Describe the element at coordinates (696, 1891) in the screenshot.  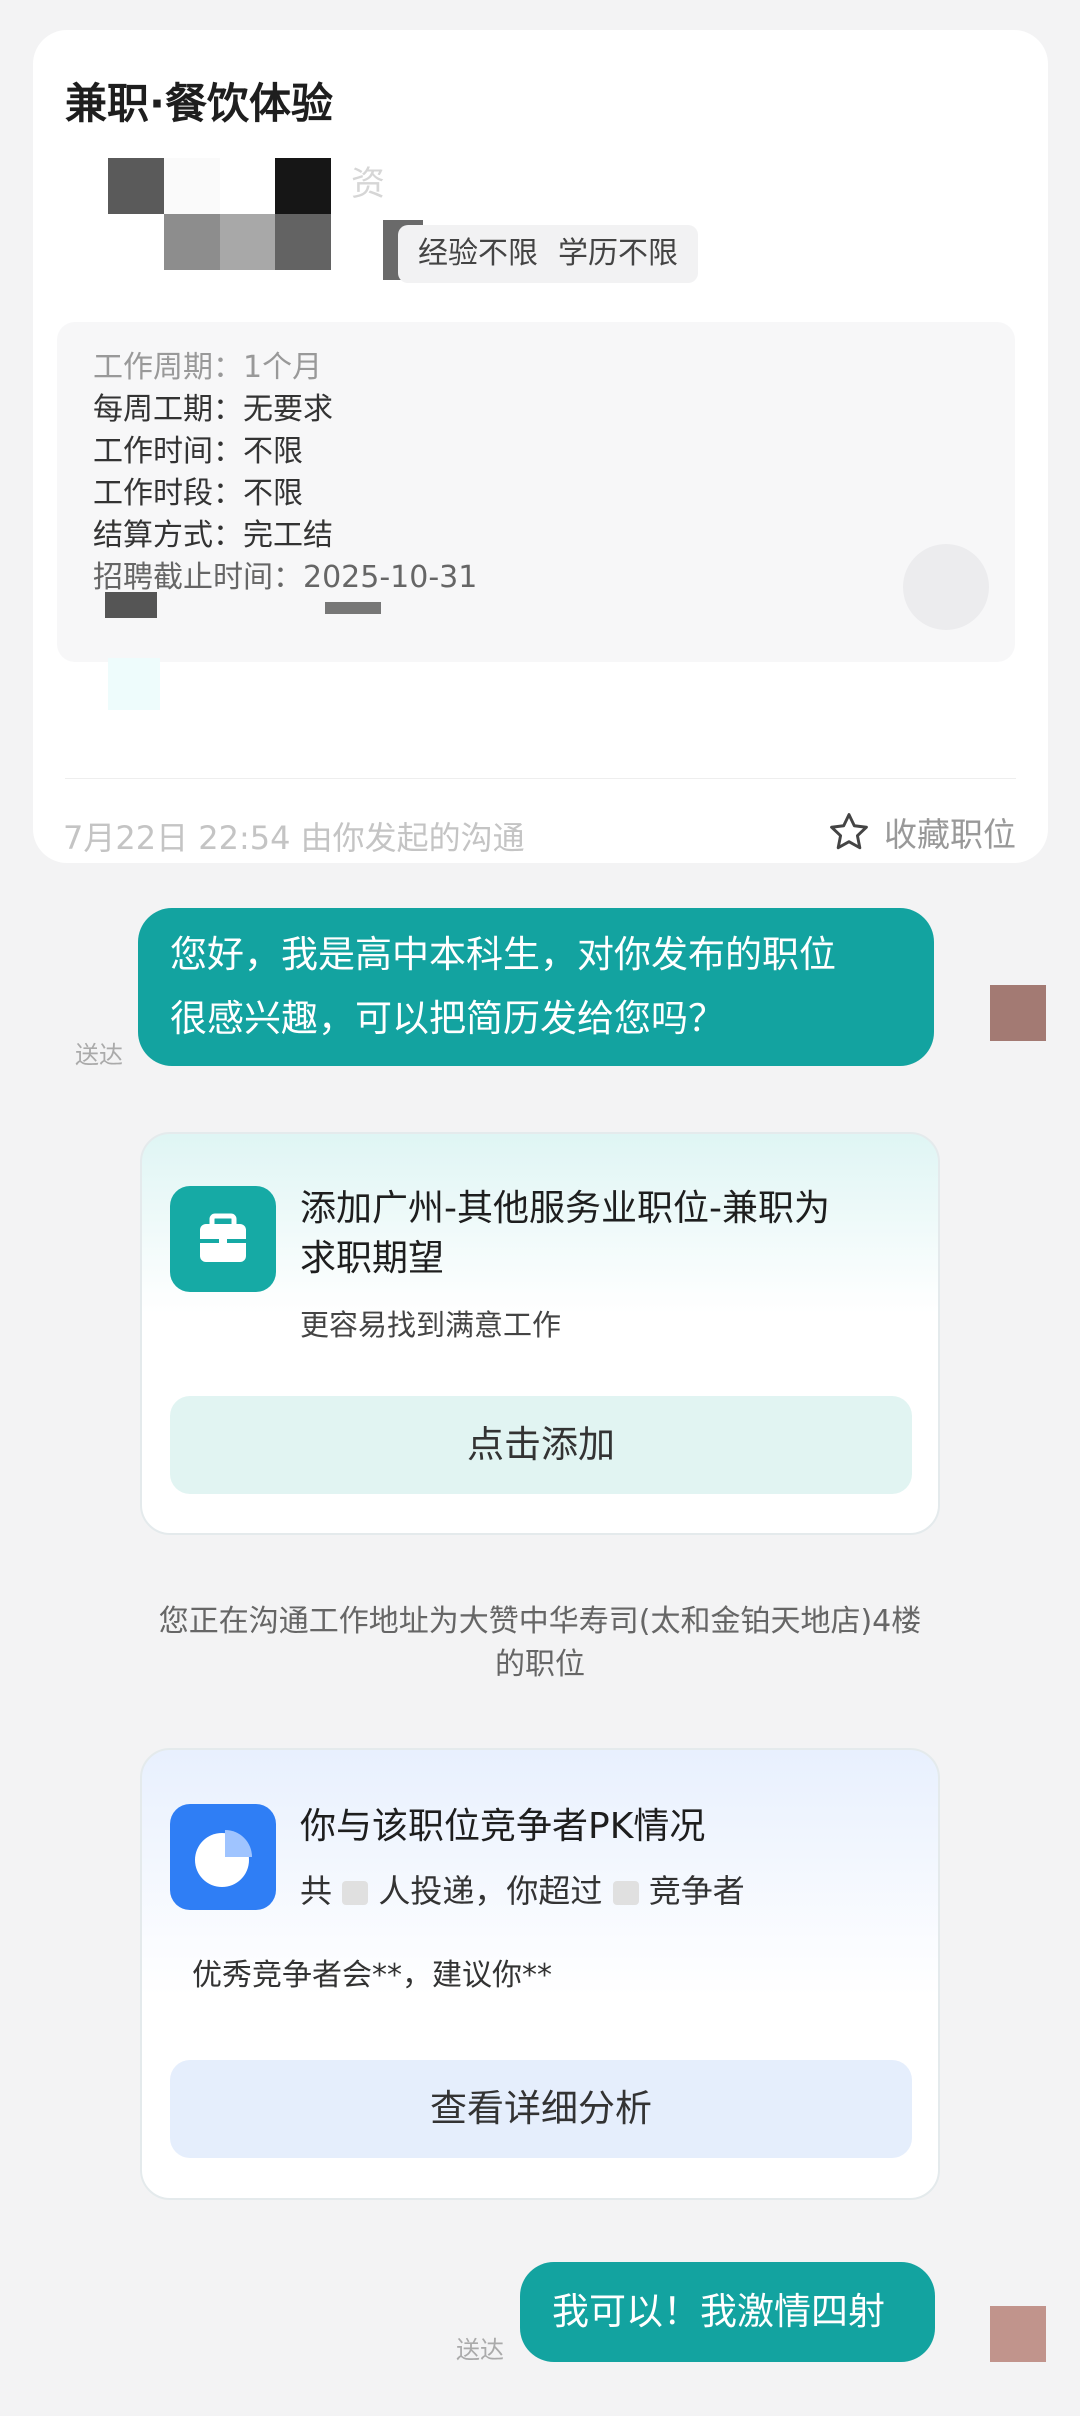
I see `pk-stat-suffix: 竞争者` at that location.